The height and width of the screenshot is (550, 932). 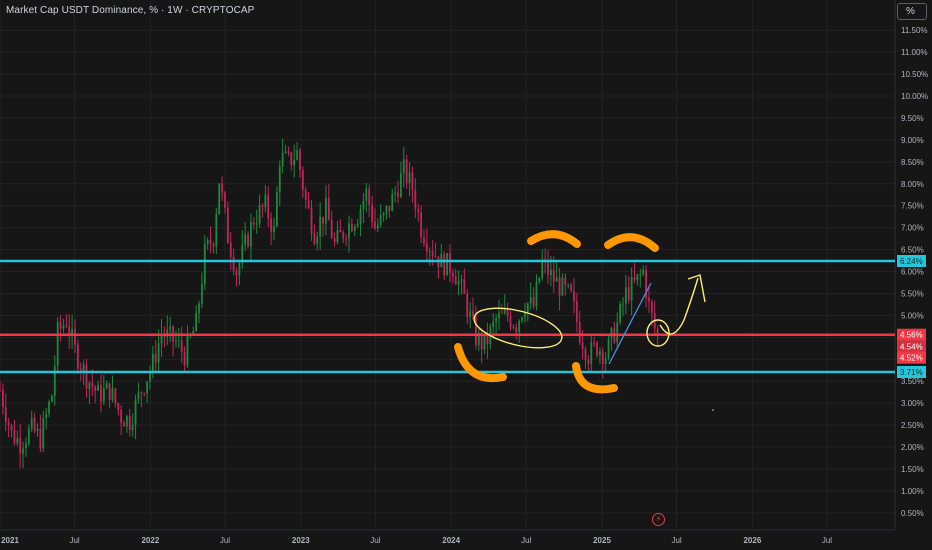 I want to click on y-tick-label: 6.50%, so click(x=912, y=250).